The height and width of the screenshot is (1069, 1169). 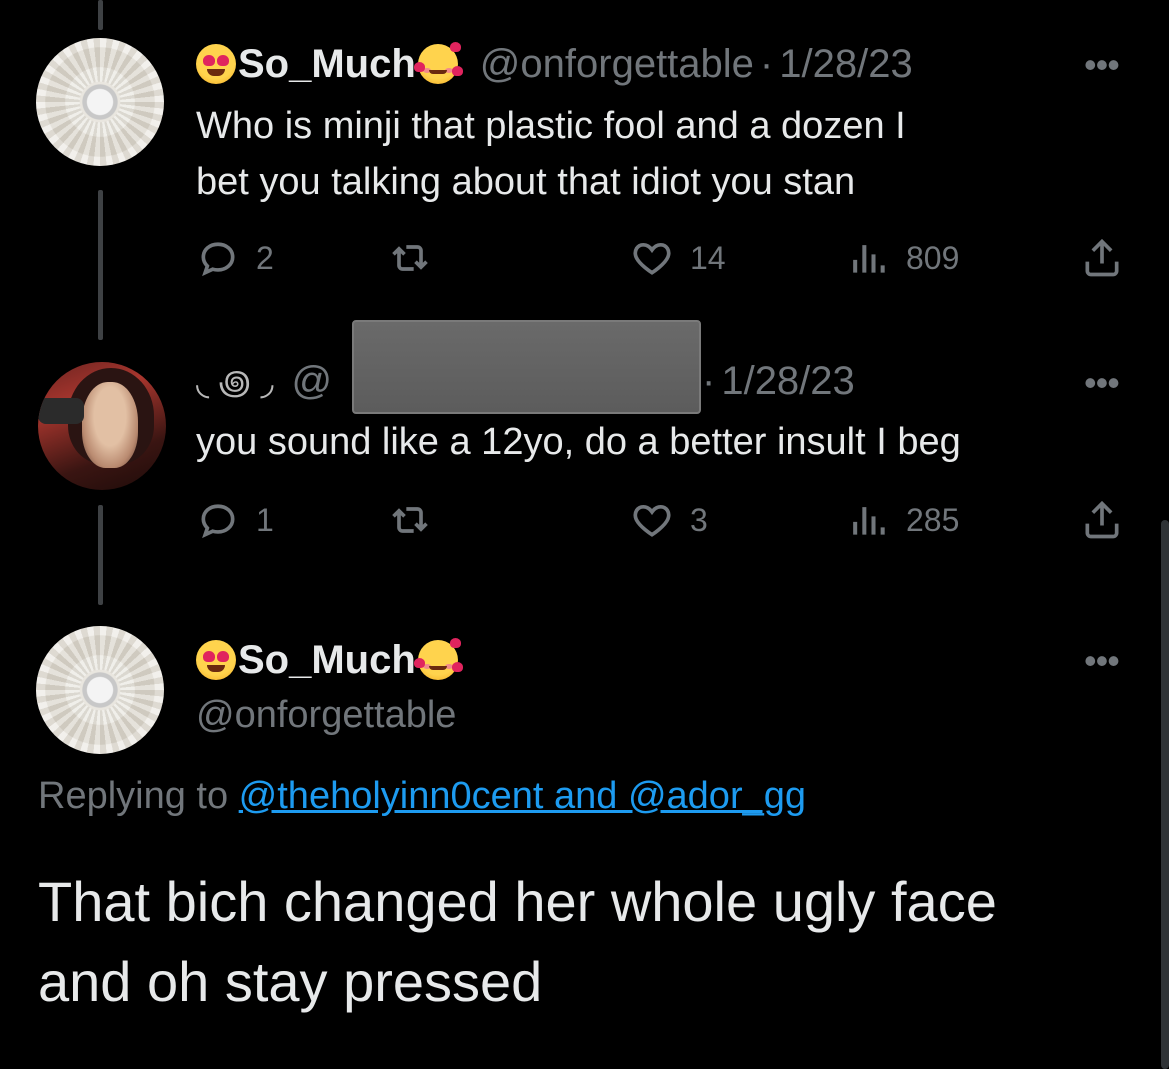 What do you see at coordinates (933, 257) in the screenshot?
I see `view-count: 809` at bounding box center [933, 257].